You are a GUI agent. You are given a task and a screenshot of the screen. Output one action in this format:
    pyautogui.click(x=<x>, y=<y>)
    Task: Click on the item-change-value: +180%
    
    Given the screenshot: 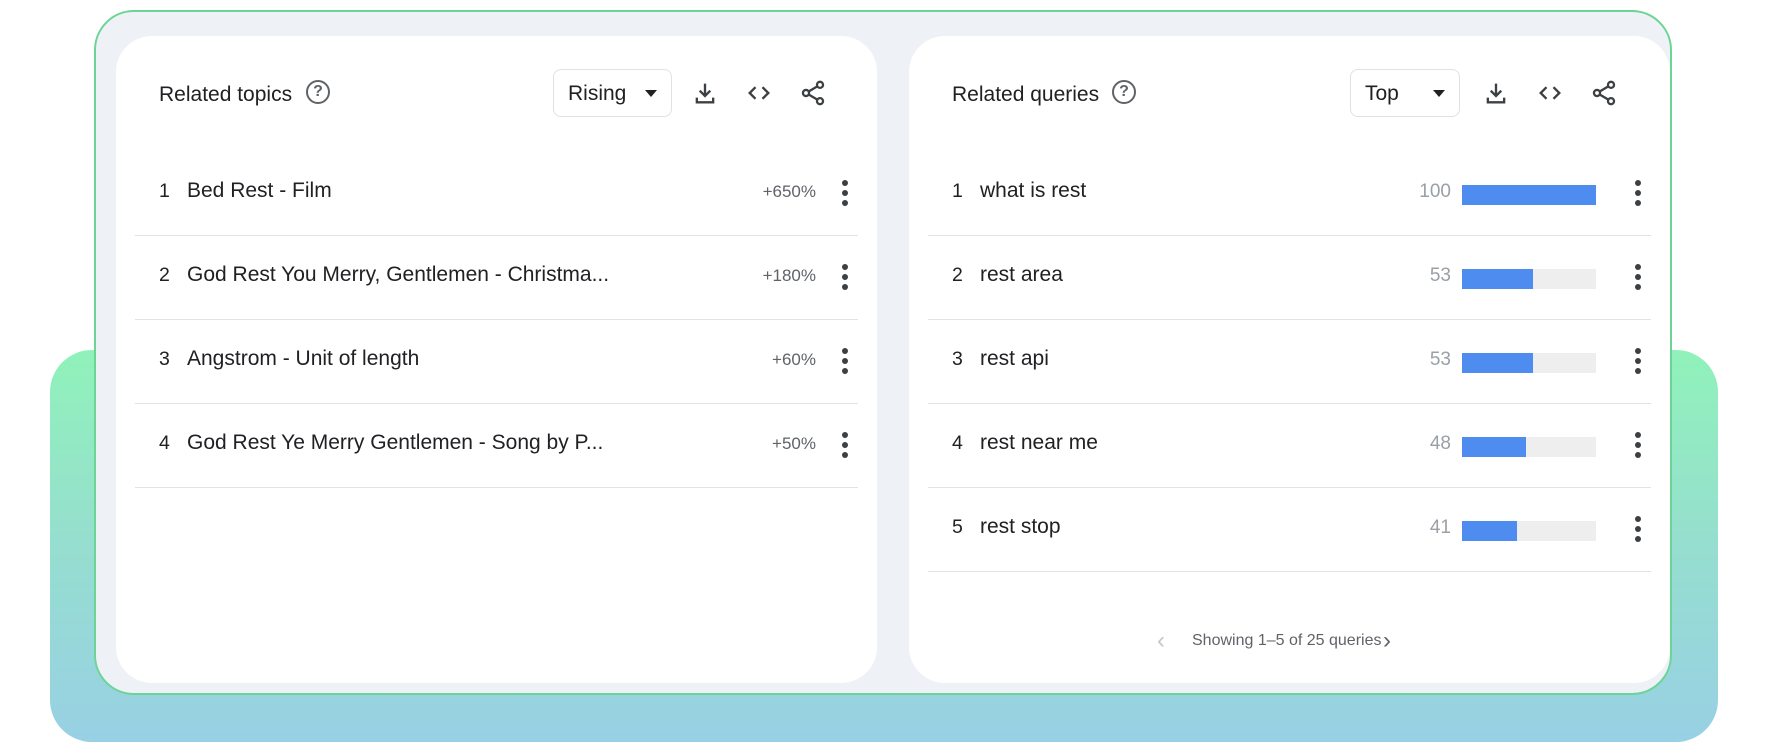 What is the action you would take?
    pyautogui.click(x=789, y=275)
    